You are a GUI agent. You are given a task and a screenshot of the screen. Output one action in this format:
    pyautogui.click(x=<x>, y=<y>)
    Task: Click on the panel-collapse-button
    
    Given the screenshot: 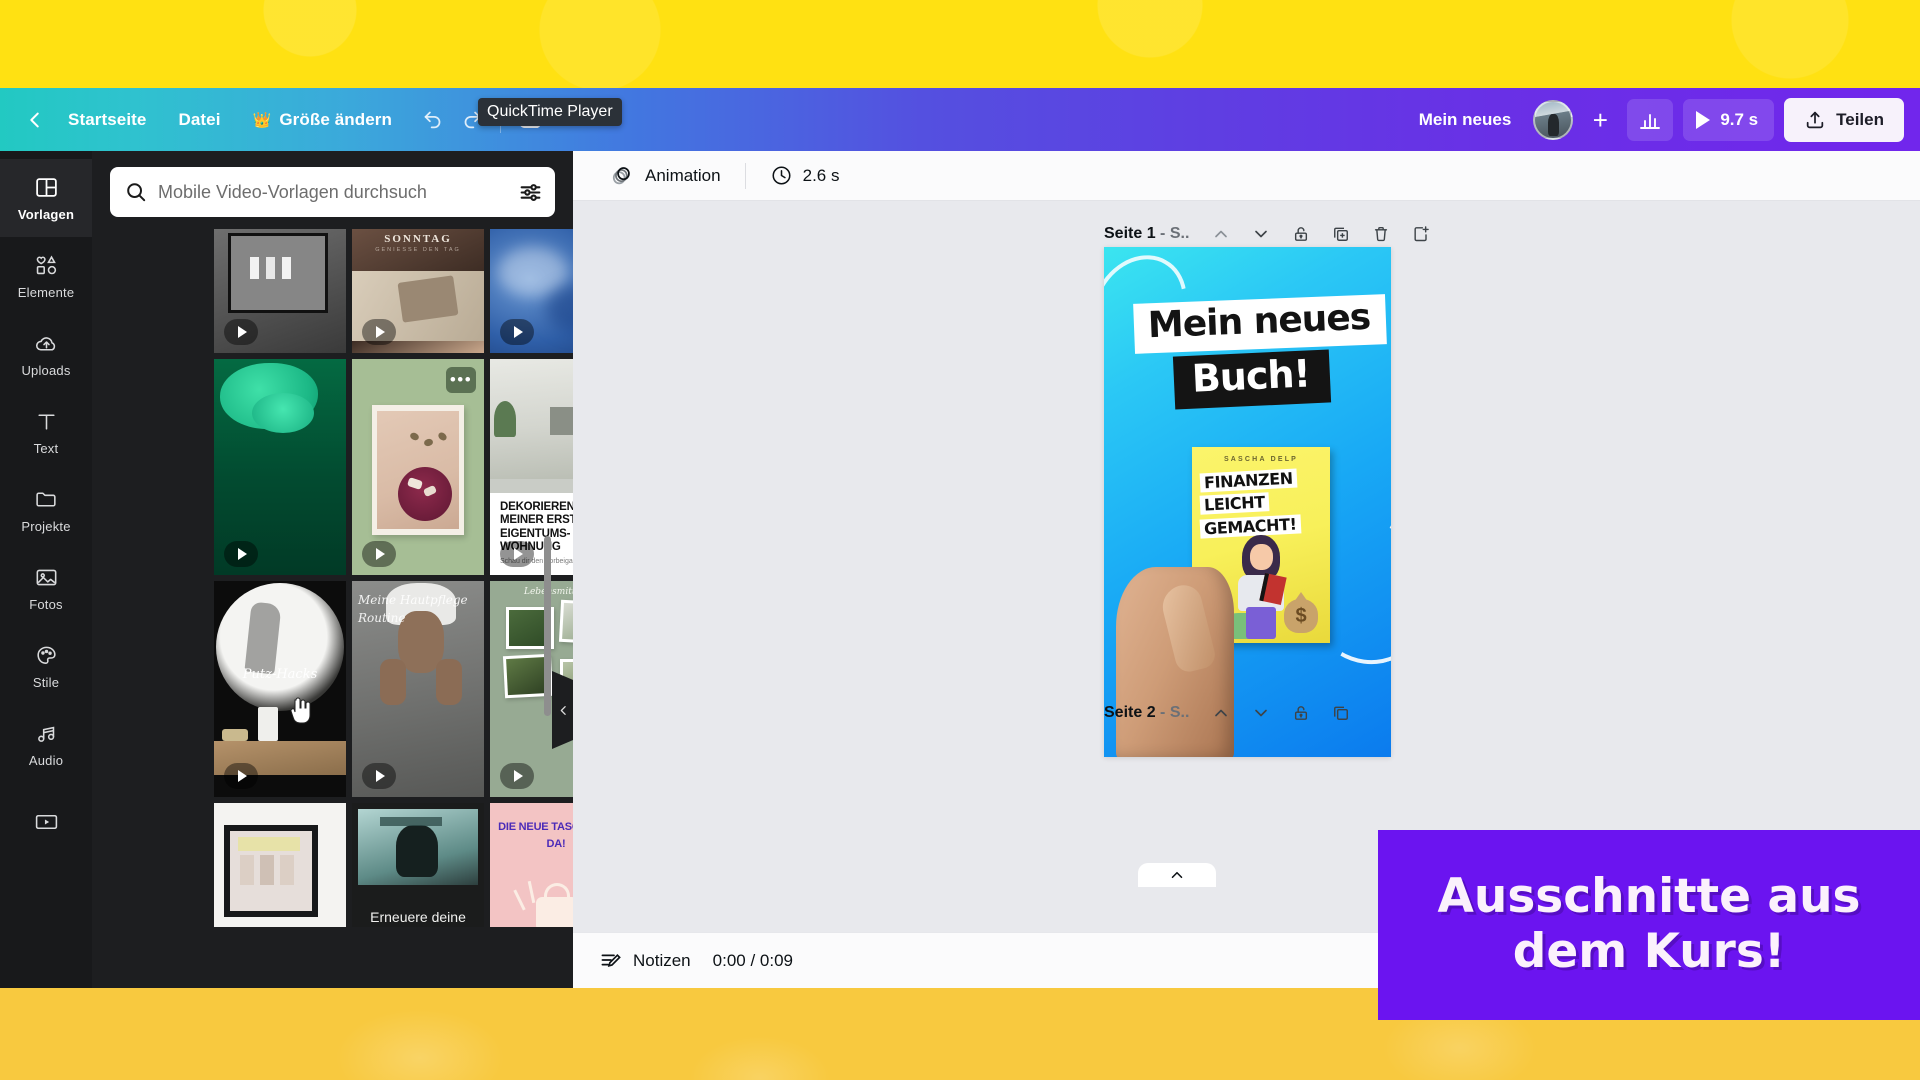 What is the action you would take?
    pyautogui.click(x=563, y=710)
    